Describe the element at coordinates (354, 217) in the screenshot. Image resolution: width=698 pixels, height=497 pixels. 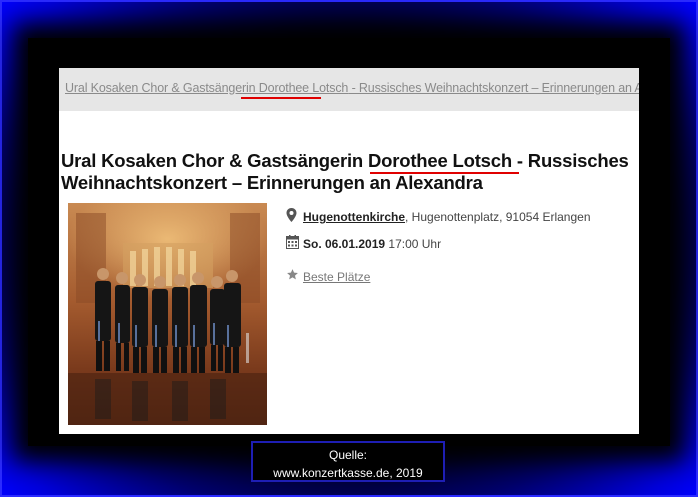
I see `venue-name-link: Hugenottenkirche` at that location.